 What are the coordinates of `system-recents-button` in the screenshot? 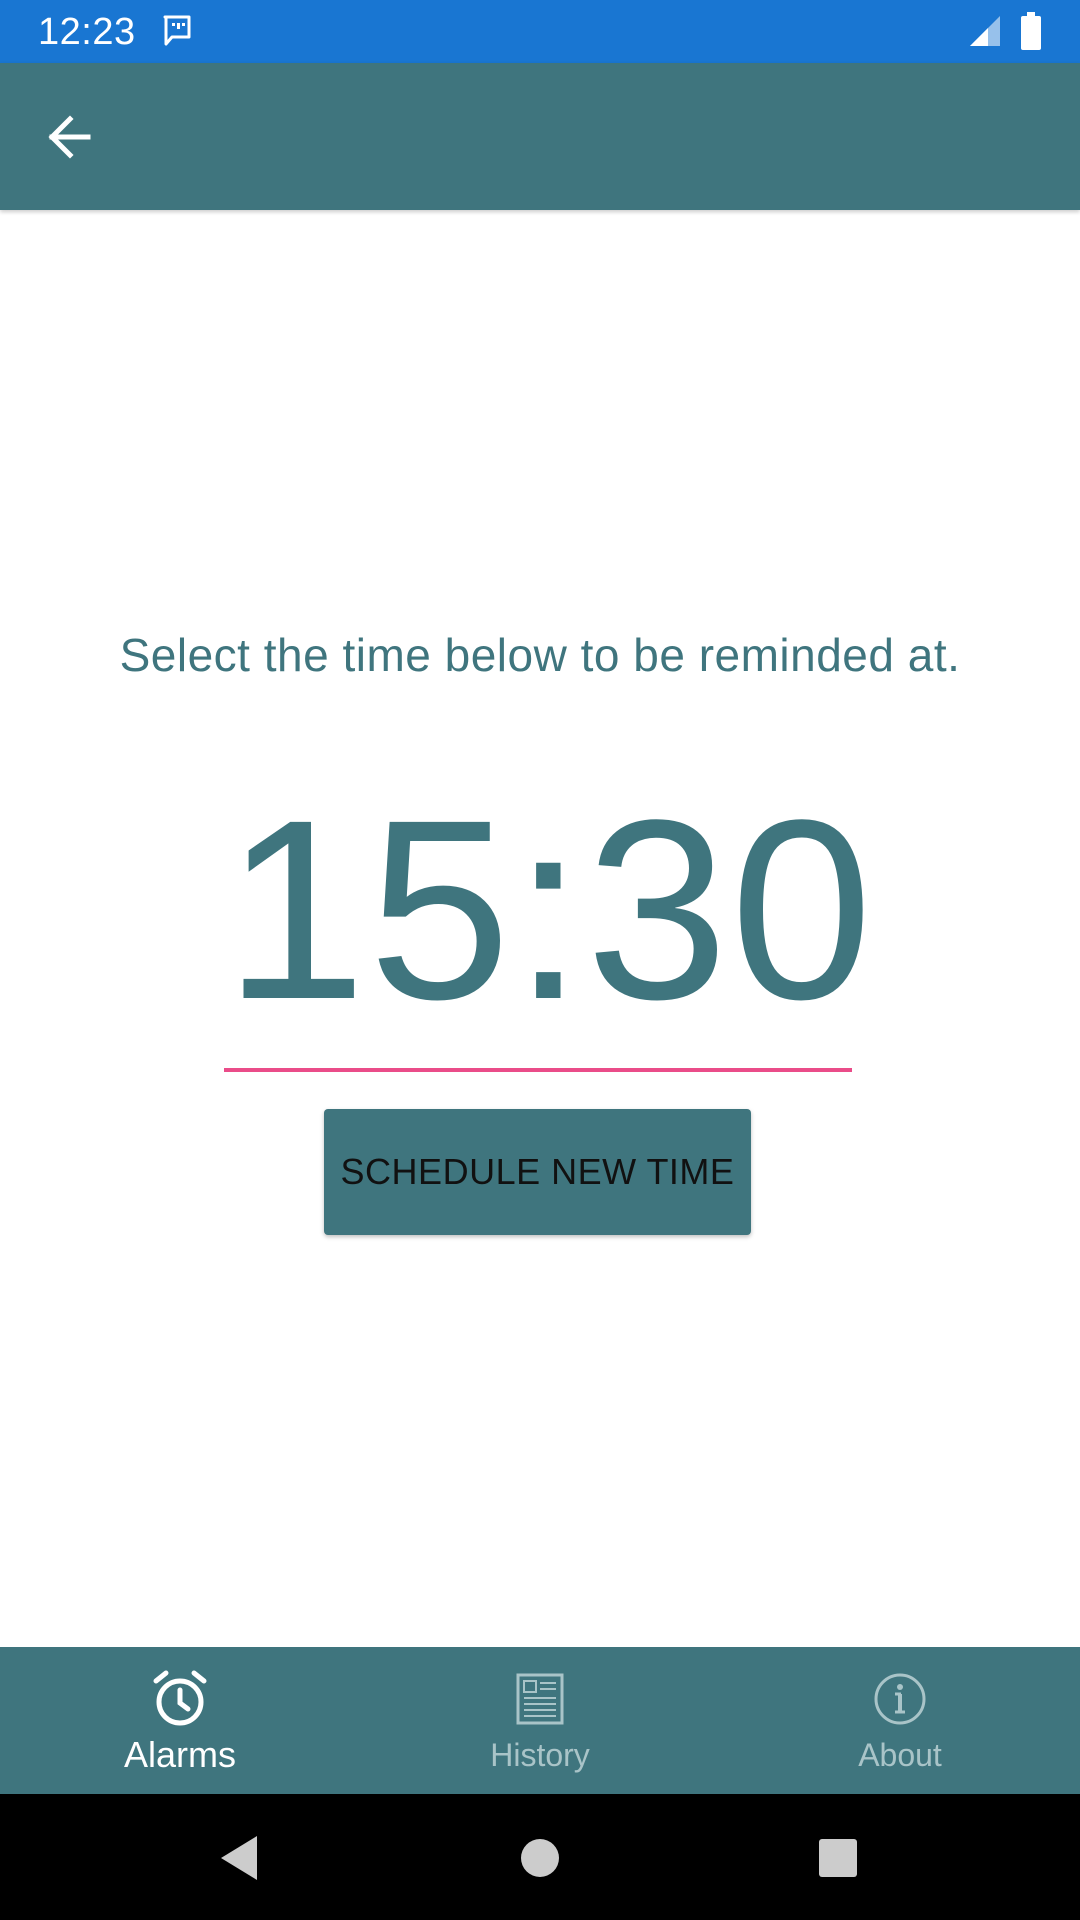 It's located at (838, 1858).